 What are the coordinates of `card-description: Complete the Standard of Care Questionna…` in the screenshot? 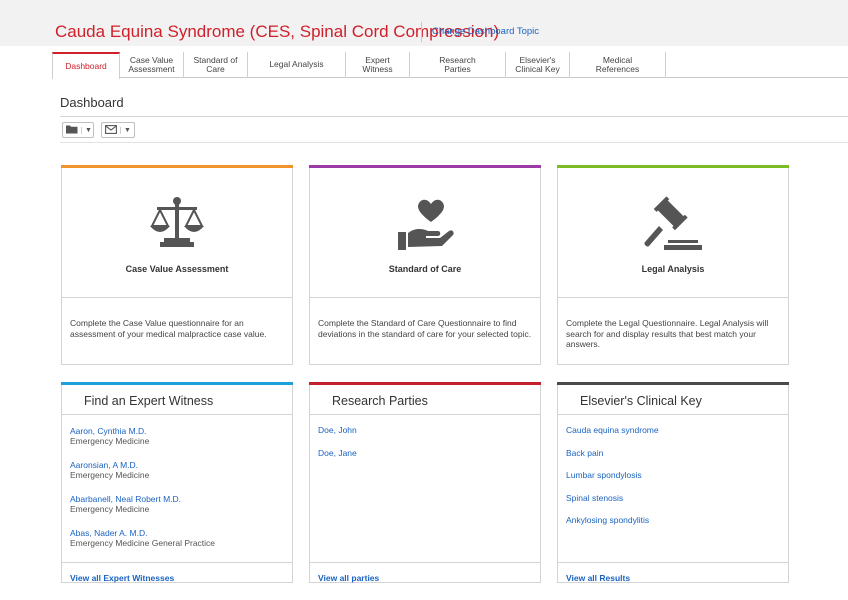 It's located at (425, 328).